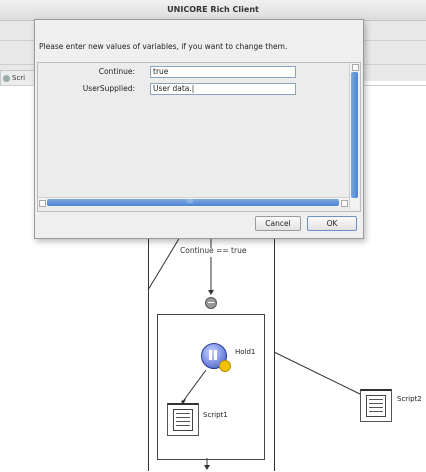  What do you see at coordinates (344, 203) in the screenshot?
I see `scroll-right-arrow-icon` at bounding box center [344, 203].